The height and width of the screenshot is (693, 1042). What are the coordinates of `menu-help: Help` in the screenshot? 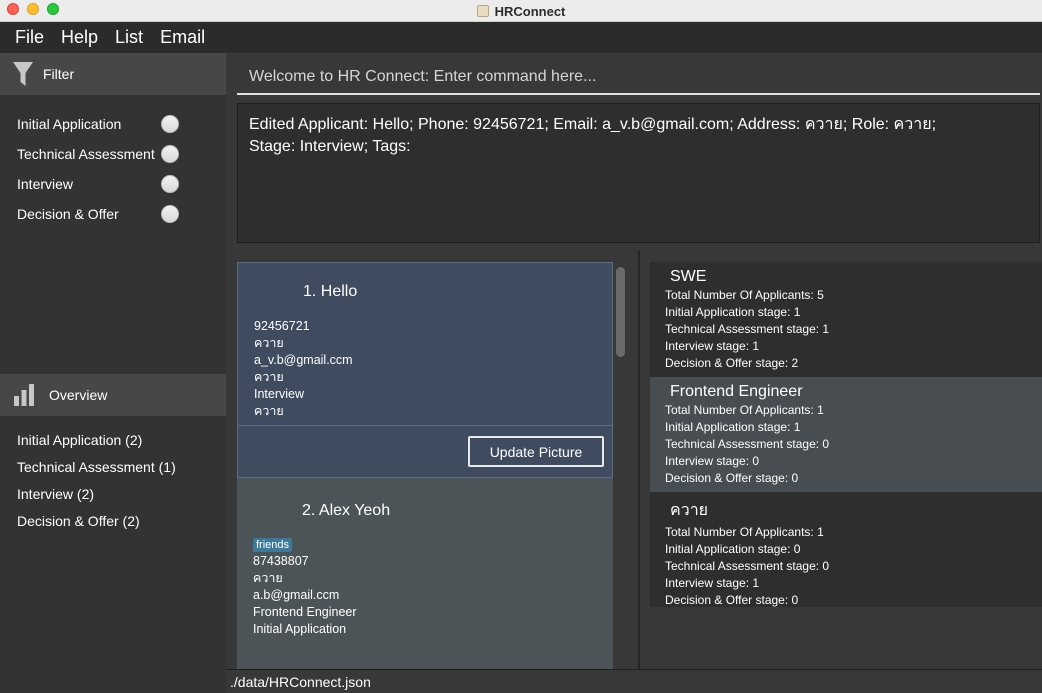 It's located at (79, 37).